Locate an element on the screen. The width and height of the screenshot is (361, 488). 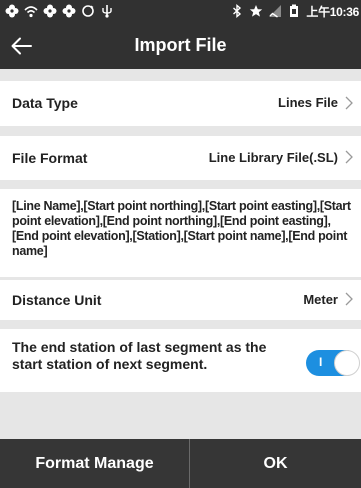
battery-icon is located at coordinates (294, 10).